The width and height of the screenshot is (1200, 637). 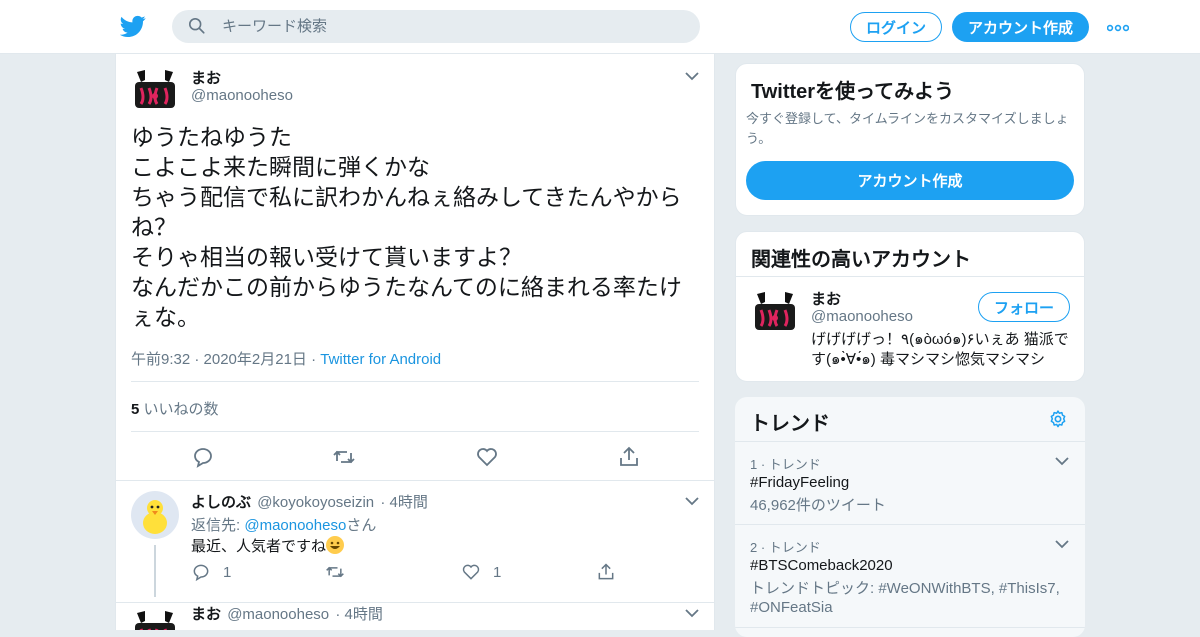 I want to click on reply-header: まお @maonooheso · 4時間, so click(x=287, y=613).